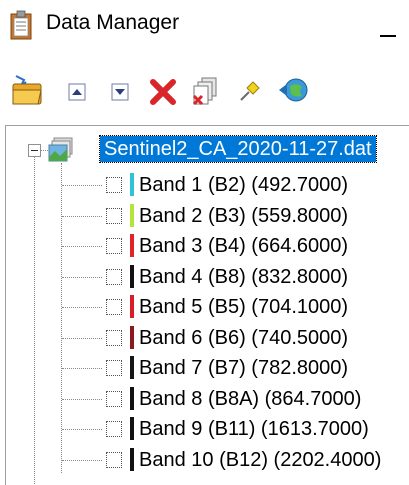 Image resolution: width=409 pixels, height=485 pixels. What do you see at coordinates (34, 150) in the screenshot?
I see `collapse-toggle` at bounding box center [34, 150].